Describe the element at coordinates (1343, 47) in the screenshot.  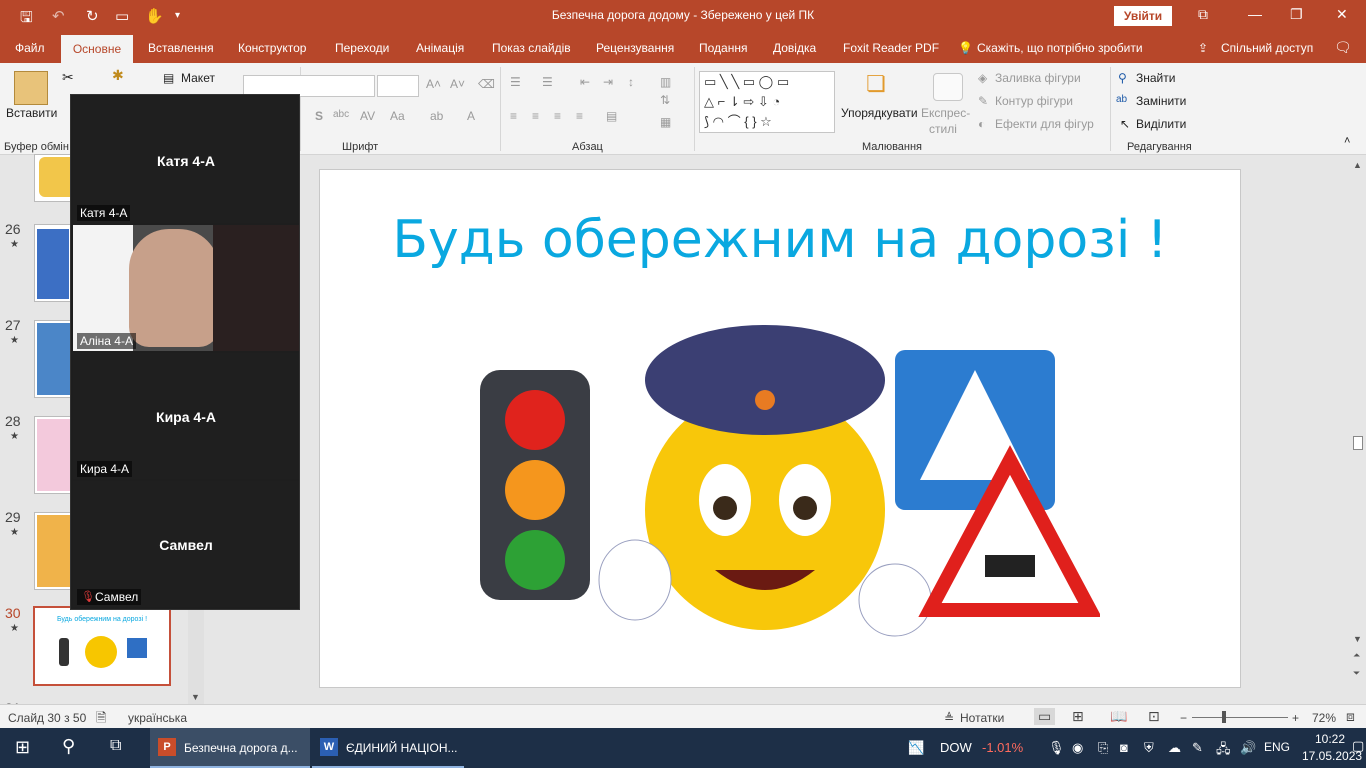
I see `comments-icon: 🗨` at that location.